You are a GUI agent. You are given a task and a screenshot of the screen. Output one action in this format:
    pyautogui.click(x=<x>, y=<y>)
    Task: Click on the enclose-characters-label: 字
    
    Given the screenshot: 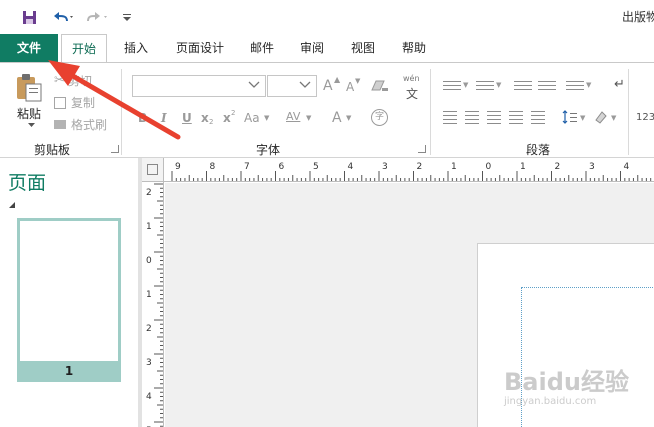 What is the action you would take?
    pyautogui.click(x=379, y=117)
    